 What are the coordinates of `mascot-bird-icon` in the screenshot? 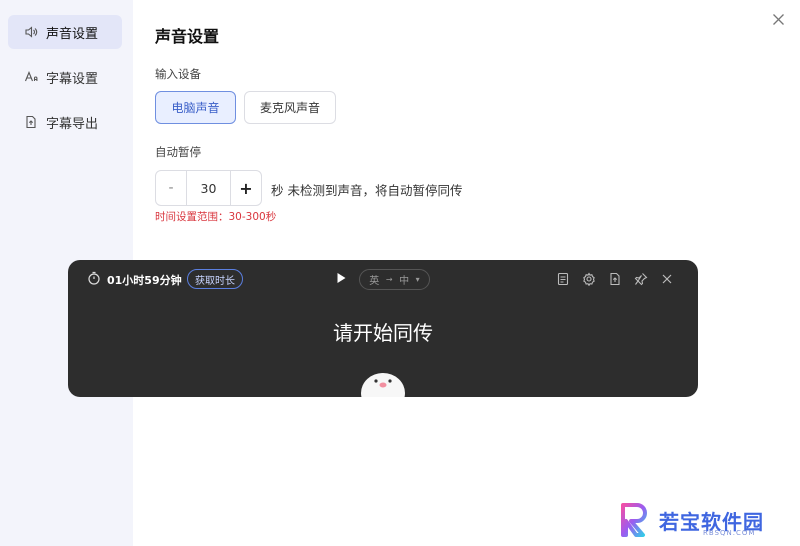 It's located at (383, 385).